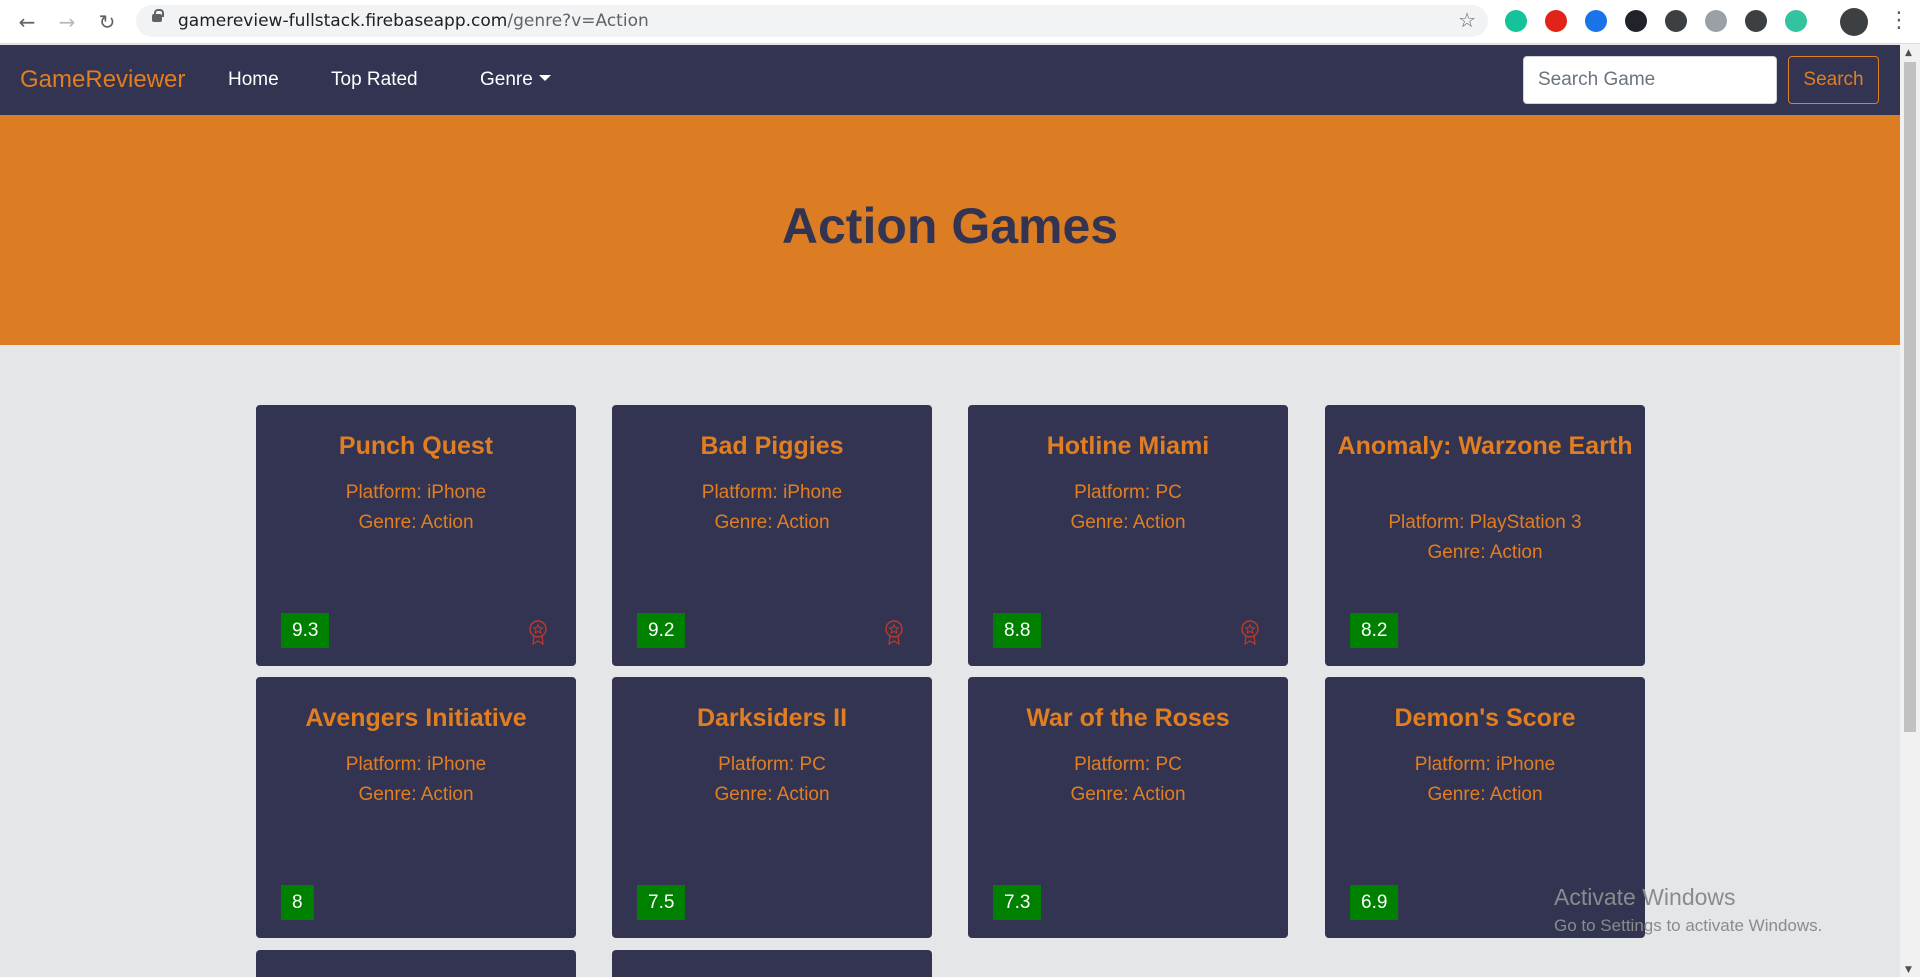 The height and width of the screenshot is (977, 1920). What do you see at coordinates (1756, 21) in the screenshot?
I see `terminal-icon` at bounding box center [1756, 21].